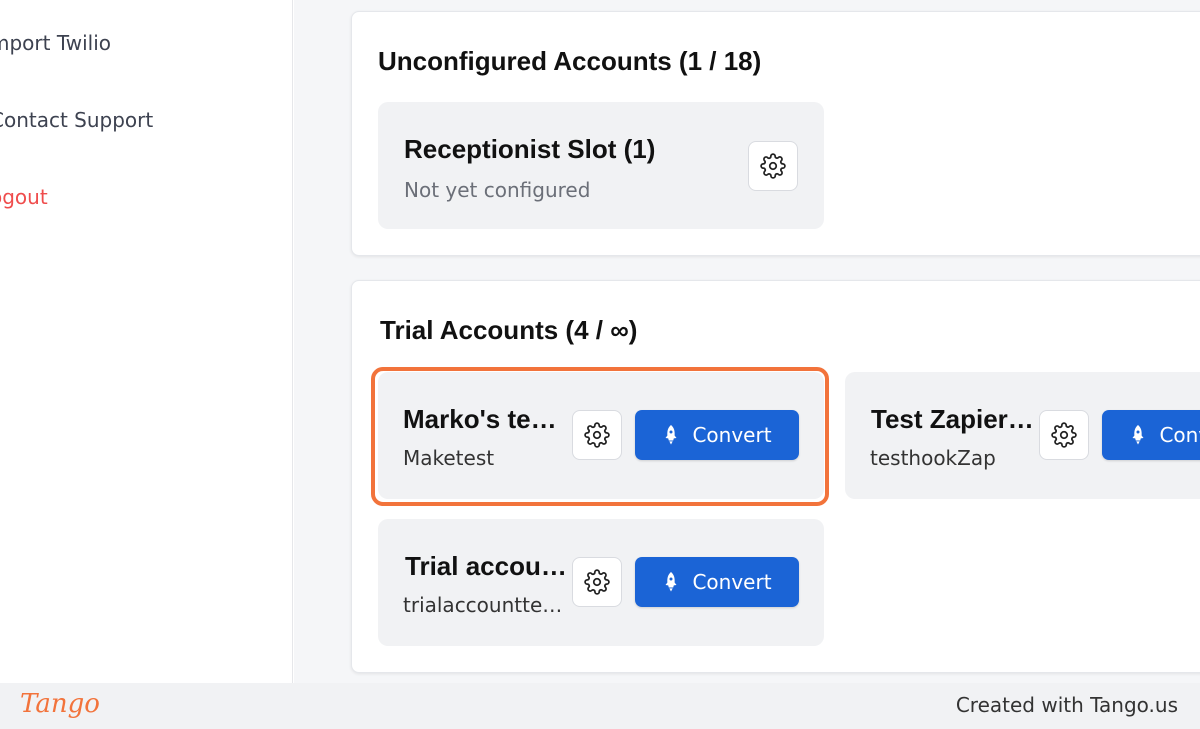  I want to click on footer-credit: Created with Tango.us, so click(1066, 705).